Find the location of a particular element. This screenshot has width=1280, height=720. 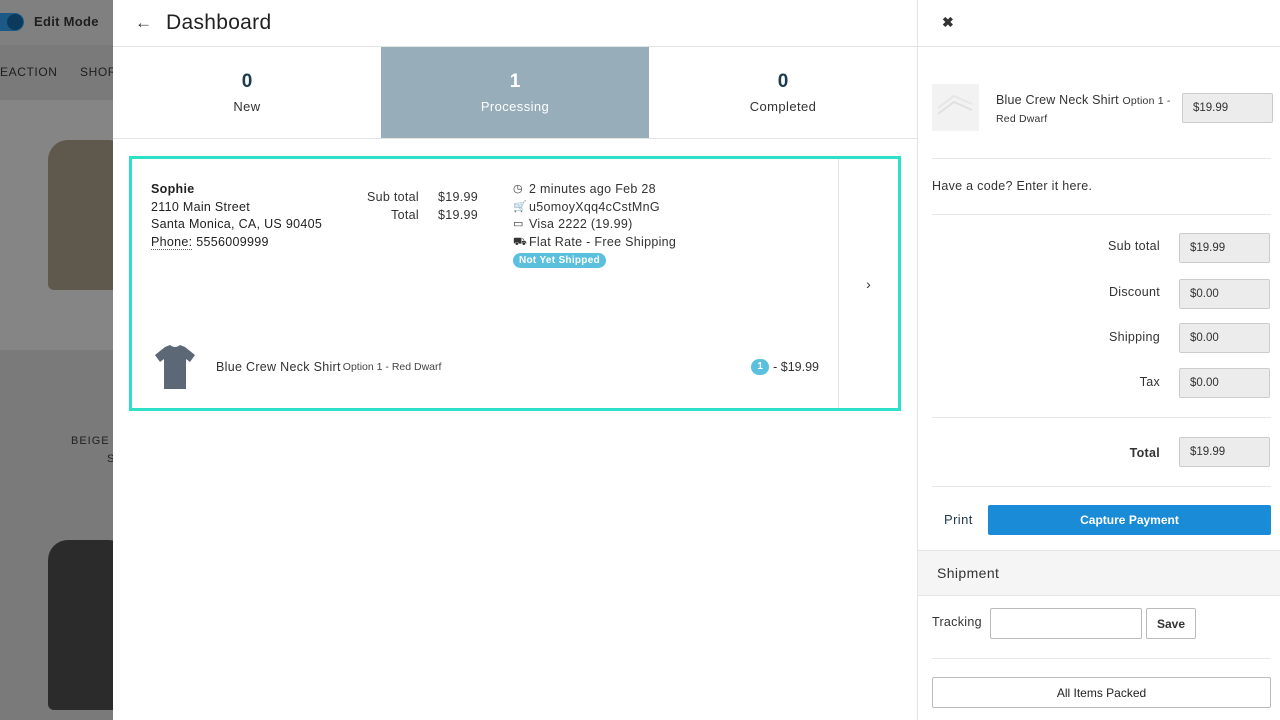

shipping-method: Flat Rate - Free Shipping is located at coordinates (603, 241).